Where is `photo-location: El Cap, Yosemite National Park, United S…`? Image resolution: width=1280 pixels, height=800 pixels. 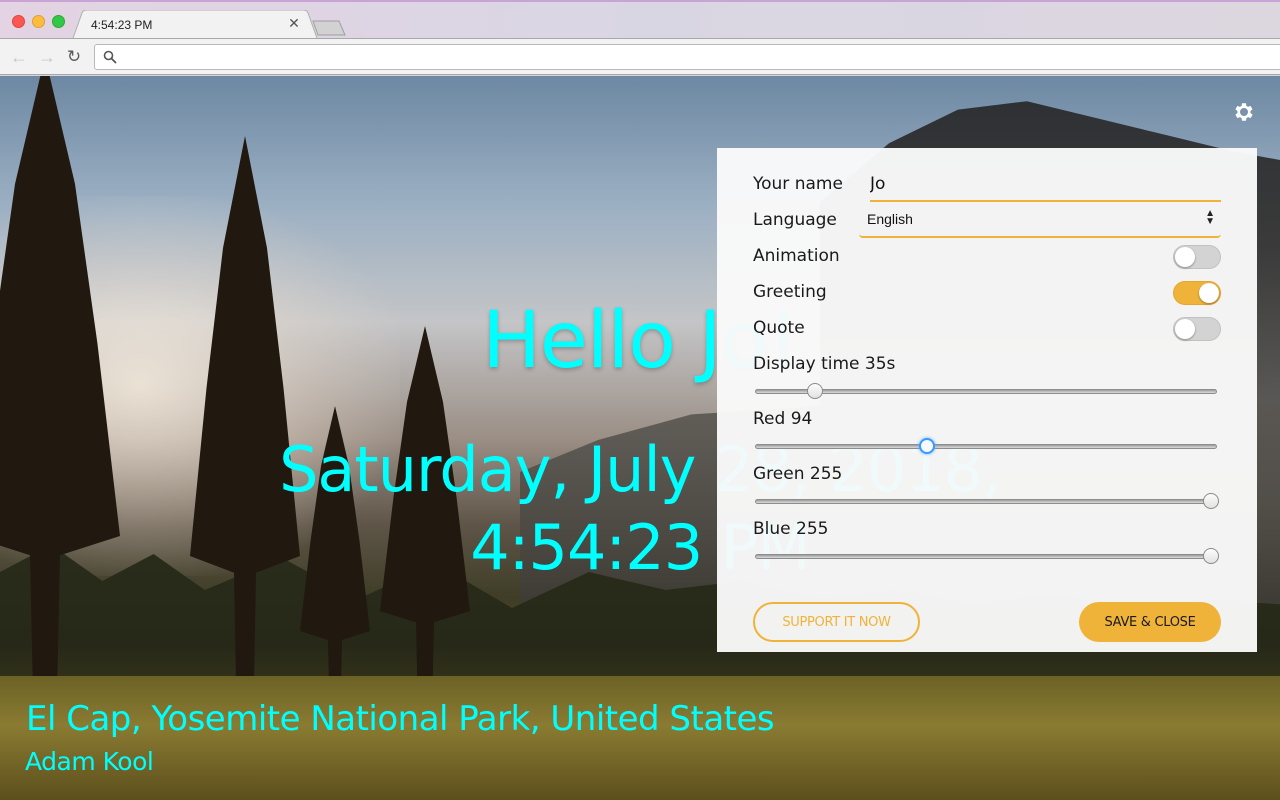
photo-location: El Cap, Yosemite National Park, United S… is located at coordinates (400, 719).